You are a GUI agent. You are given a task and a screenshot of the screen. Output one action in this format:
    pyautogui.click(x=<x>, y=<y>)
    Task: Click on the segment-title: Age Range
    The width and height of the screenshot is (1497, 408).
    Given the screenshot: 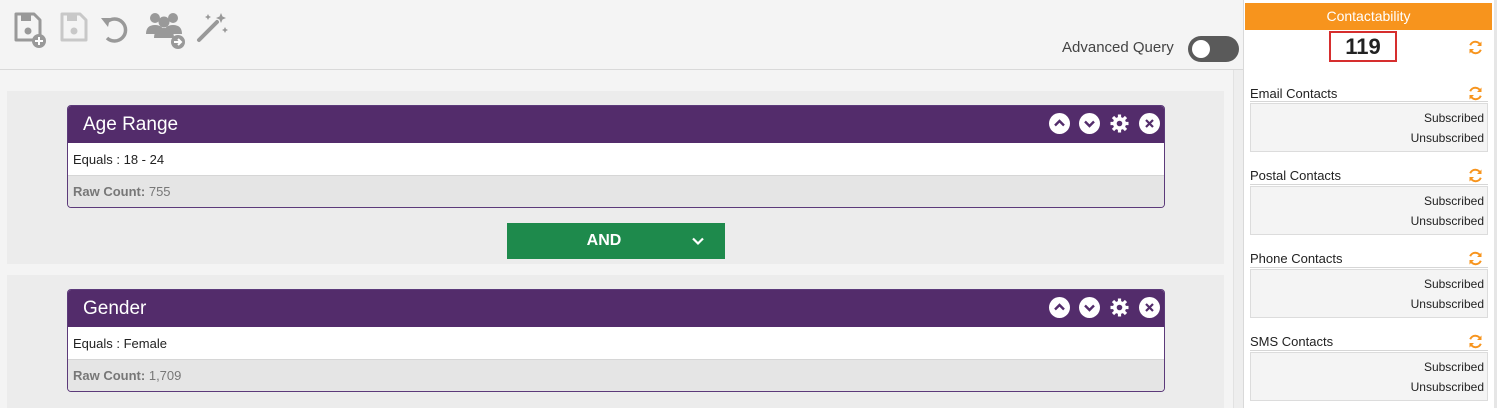 What is the action you would take?
    pyautogui.click(x=131, y=124)
    